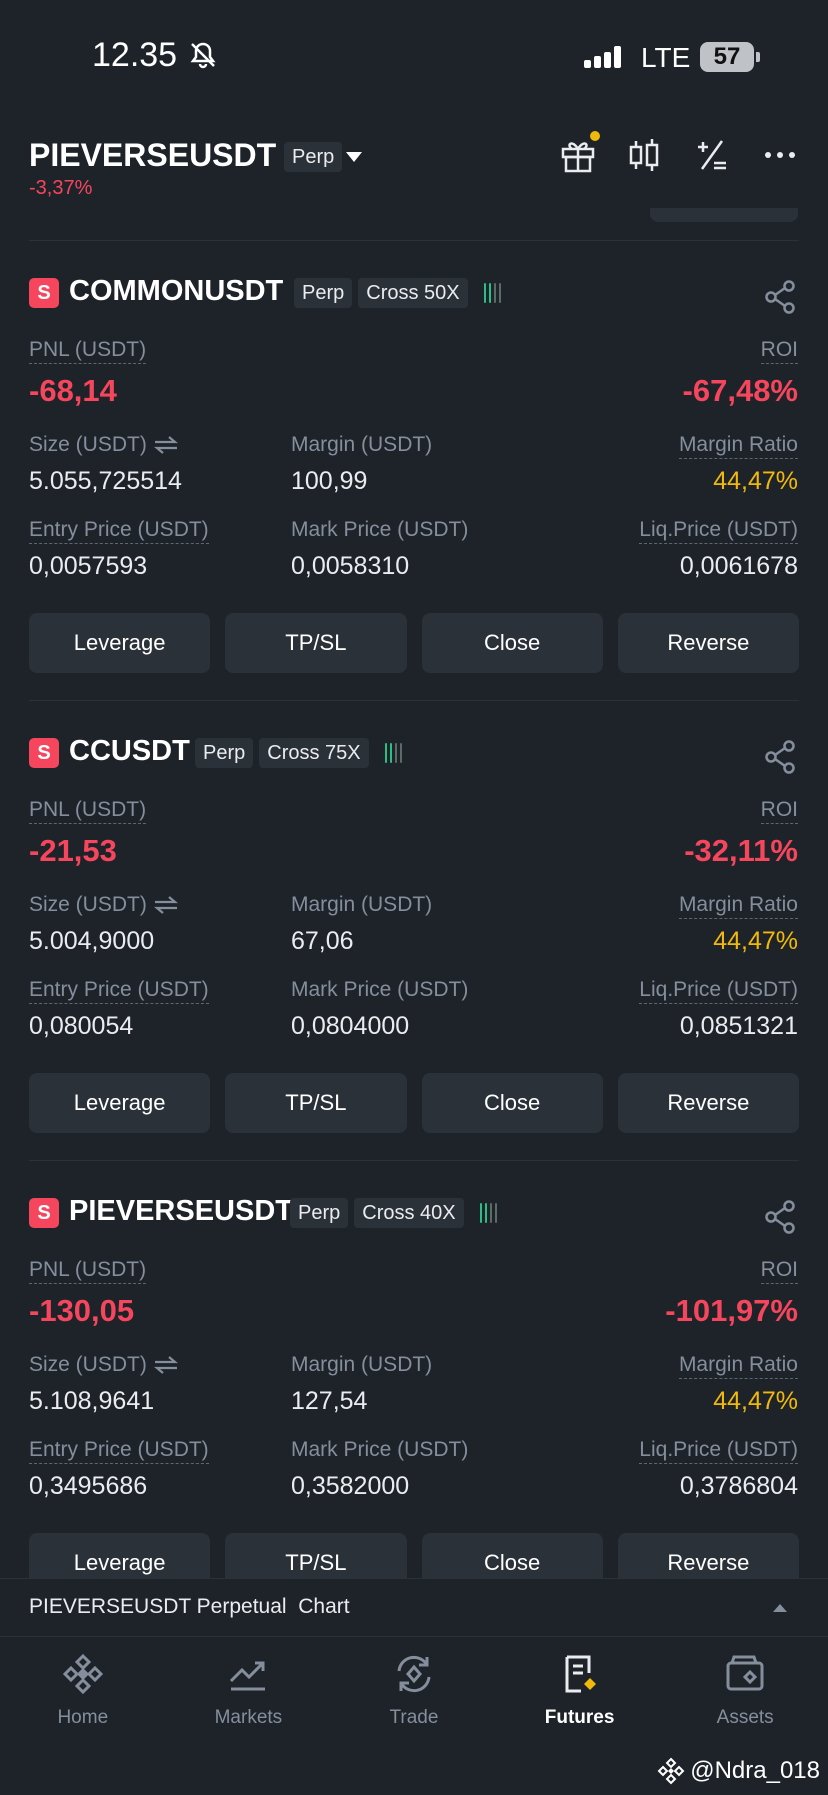  I want to click on leverage-mode-tag: Cross 40X, so click(409, 1213).